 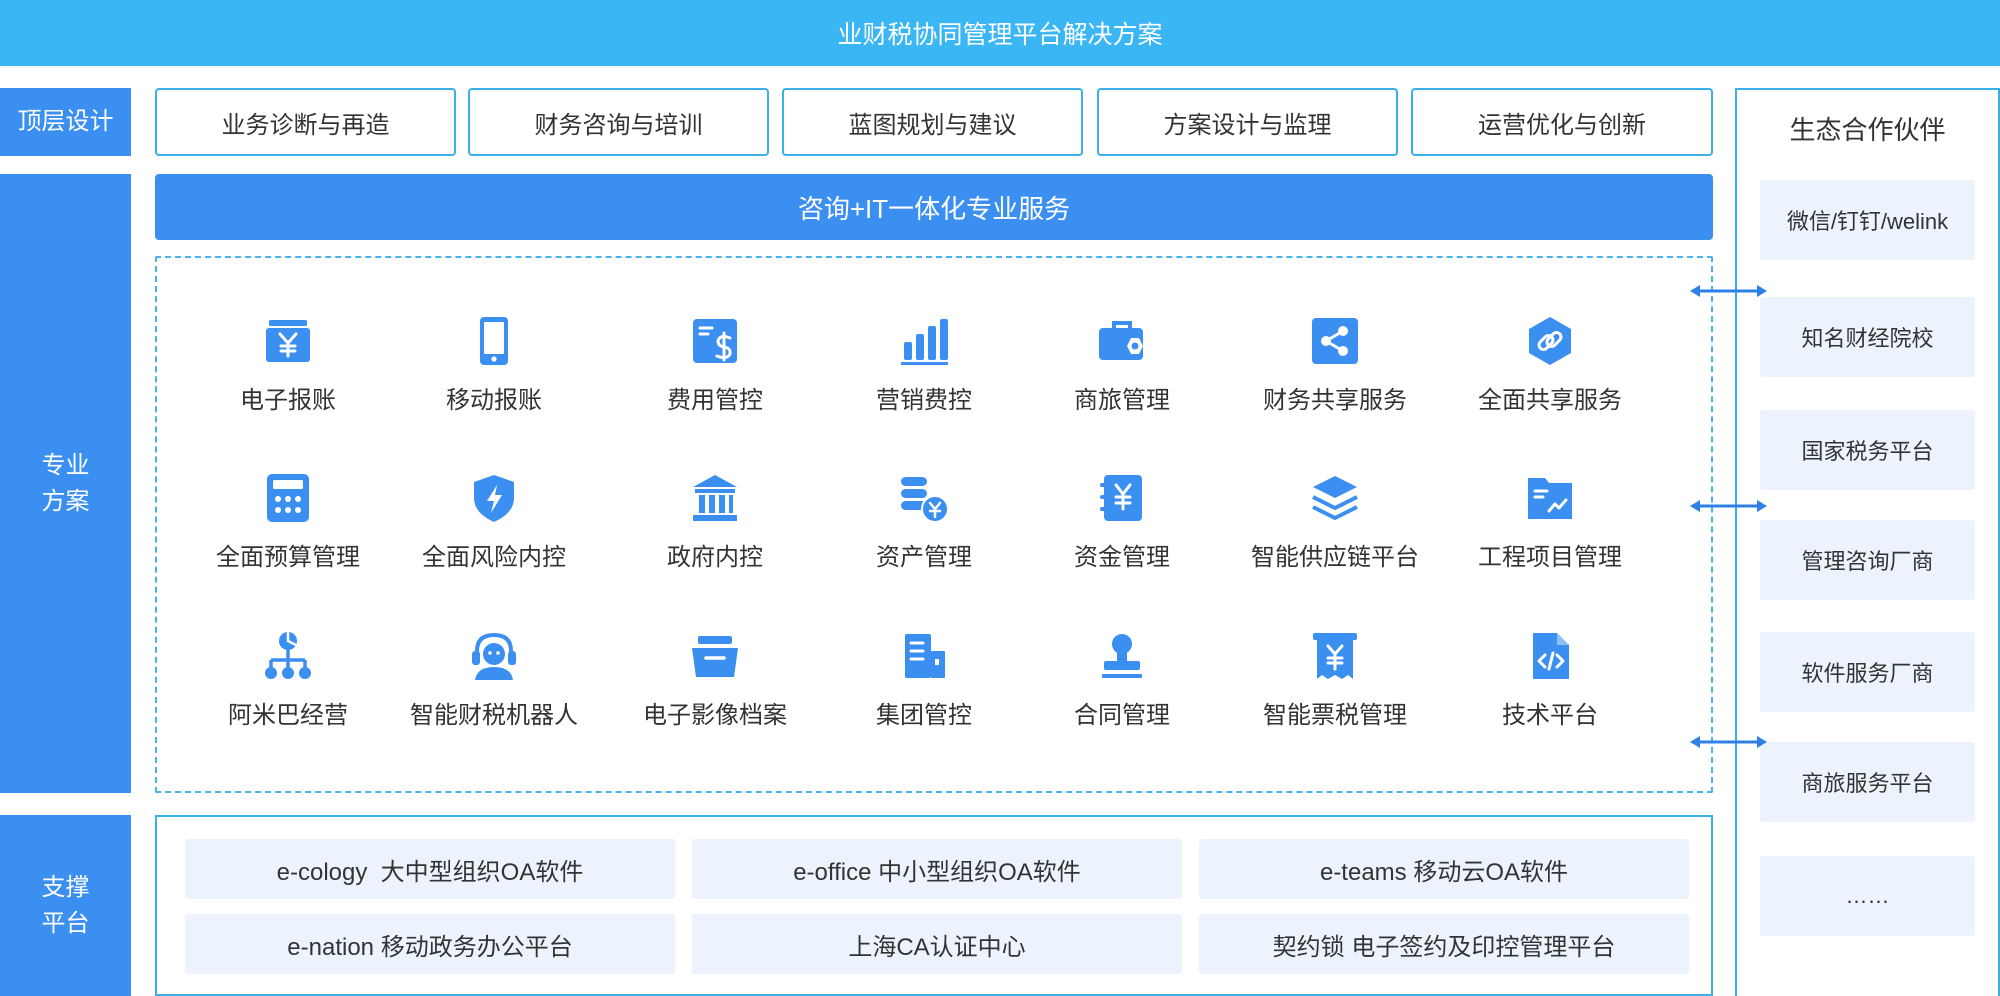 I want to click on archive-box-icon, so click(x=715, y=656).